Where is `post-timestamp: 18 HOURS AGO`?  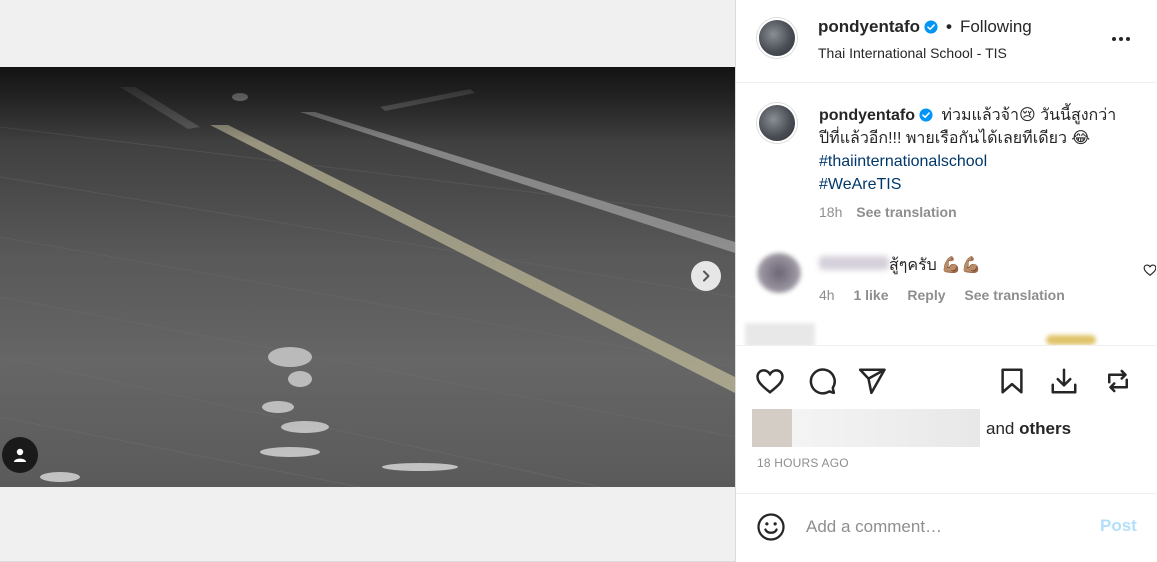 post-timestamp: 18 HOURS AGO is located at coordinates (803, 463).